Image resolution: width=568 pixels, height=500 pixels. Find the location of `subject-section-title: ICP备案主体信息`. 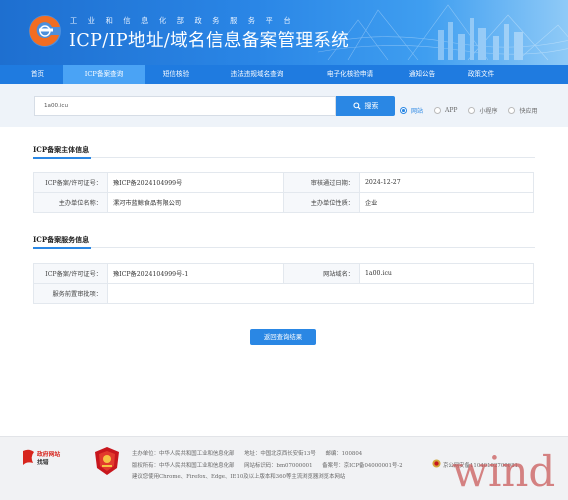

subject-section-title: ICP备案主体信息 is located at coordinates (61, 149).